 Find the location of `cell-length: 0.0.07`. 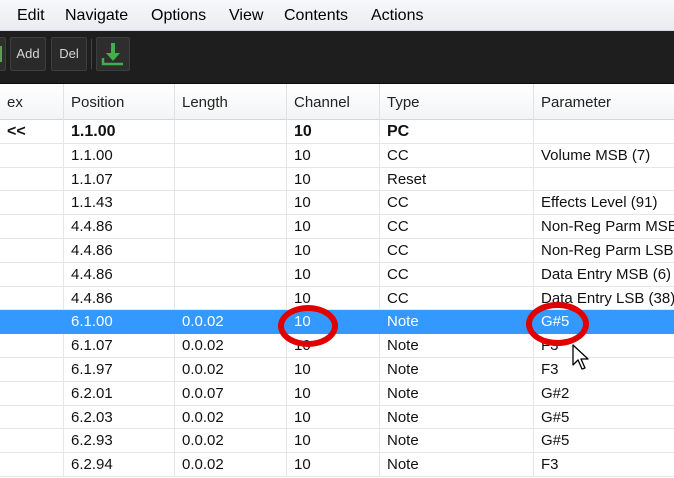

cell-length: 0.0.07 is located at coordinates (231, 393).